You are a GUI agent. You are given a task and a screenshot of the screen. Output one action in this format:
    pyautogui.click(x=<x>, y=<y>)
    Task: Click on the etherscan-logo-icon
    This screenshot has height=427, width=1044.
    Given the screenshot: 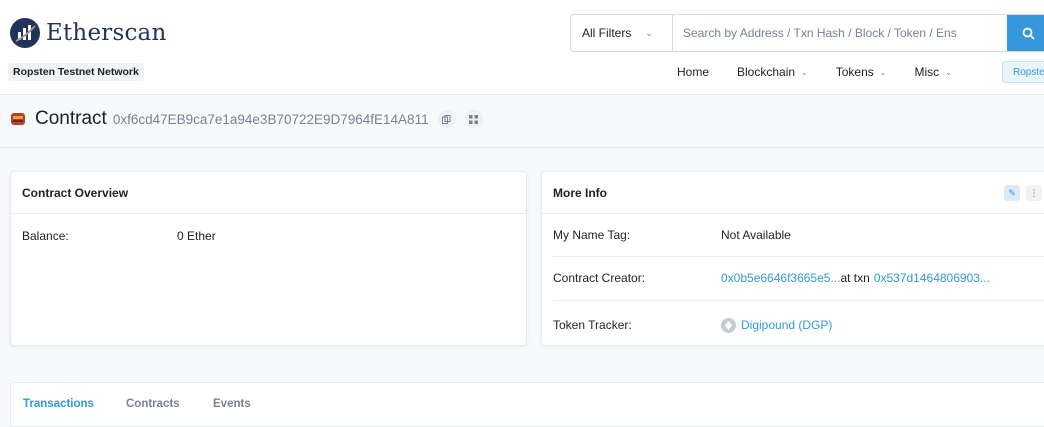 What is the action you would take?
    pyautogui.click(x=25, y=33)
    